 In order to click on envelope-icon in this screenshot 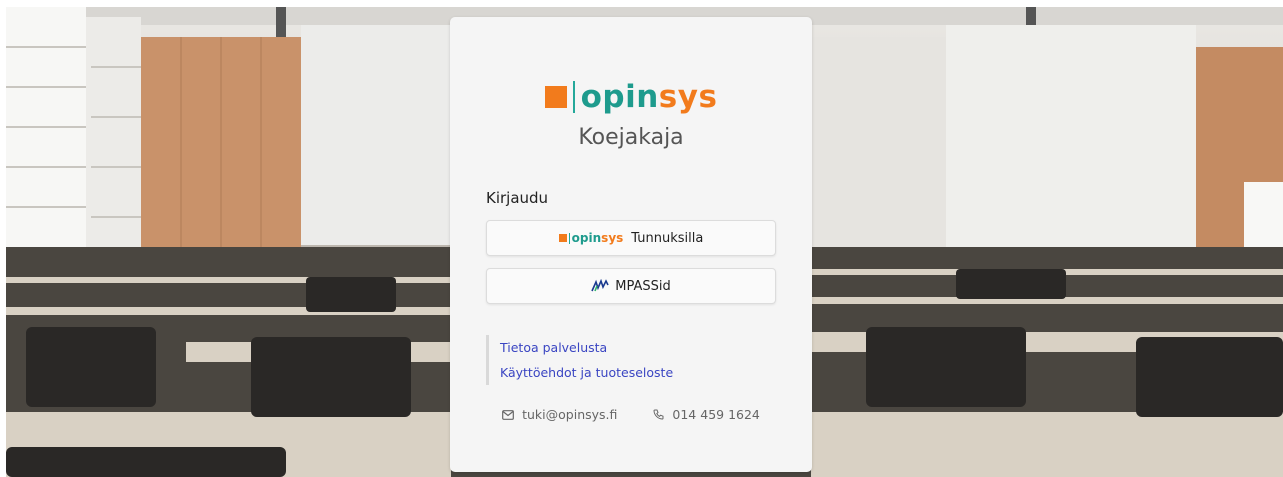, I will do `click(508, 414)`.